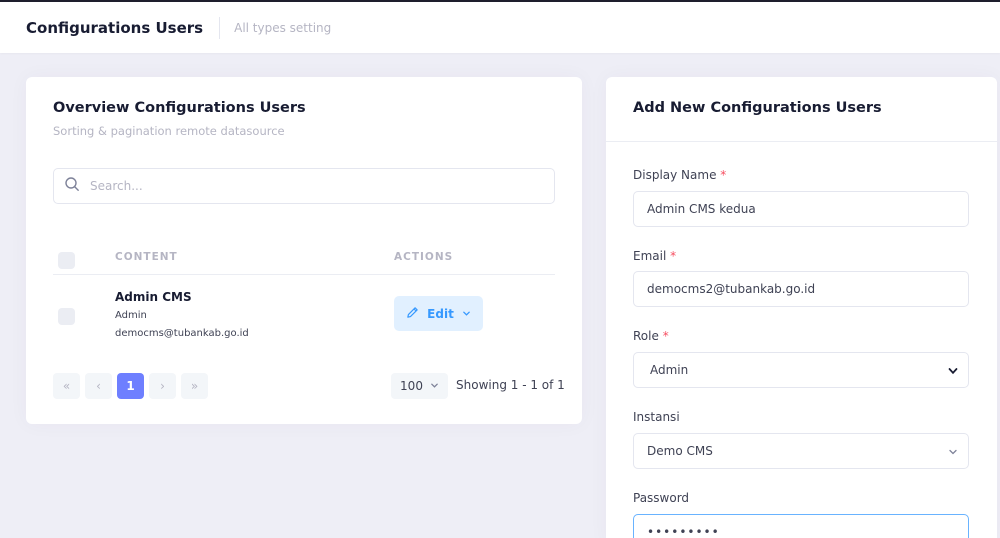 This screenshot has height=538, width=1000. What do you see at coordinates (179, 108) in the screenshot?
I see `overview-title: Overview Configurations Users` at bounding box center [179, 108].